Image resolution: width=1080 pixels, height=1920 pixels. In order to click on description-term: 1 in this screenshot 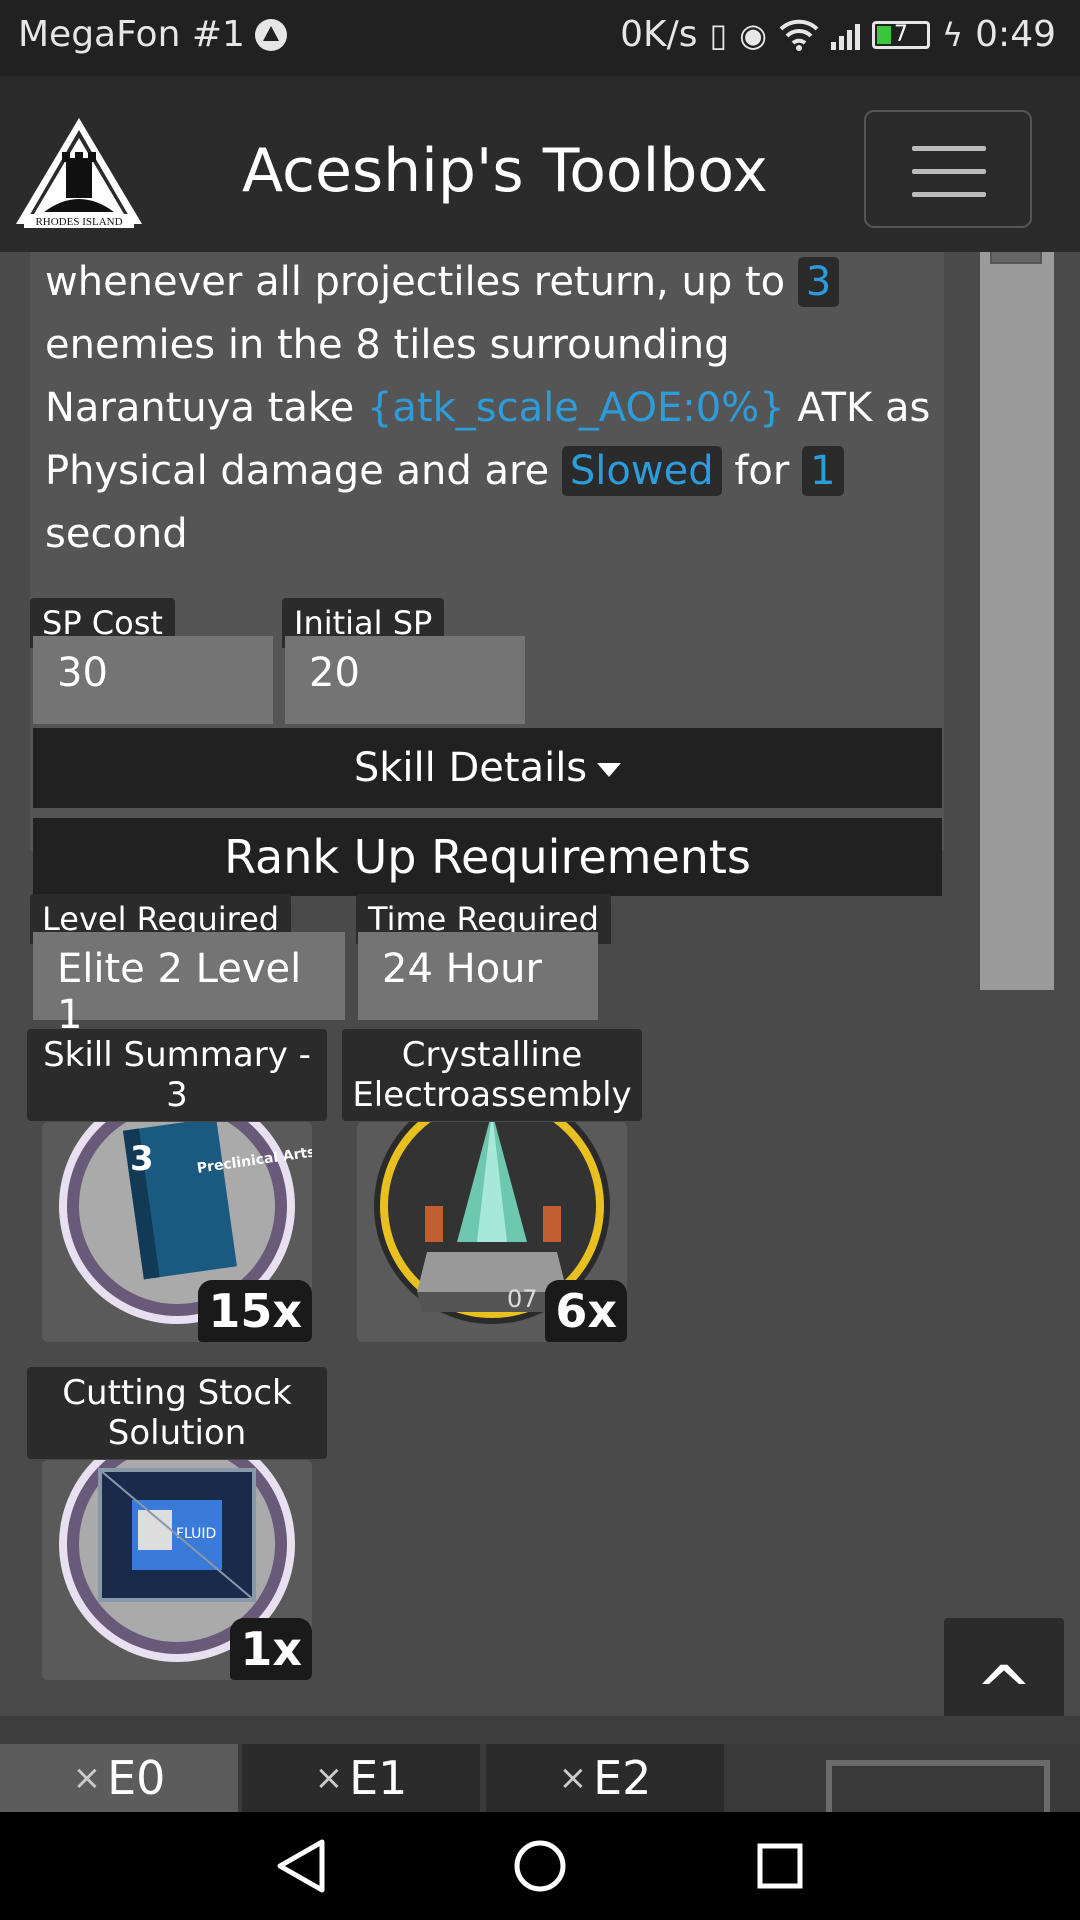, I will do `click(823, 471)`.